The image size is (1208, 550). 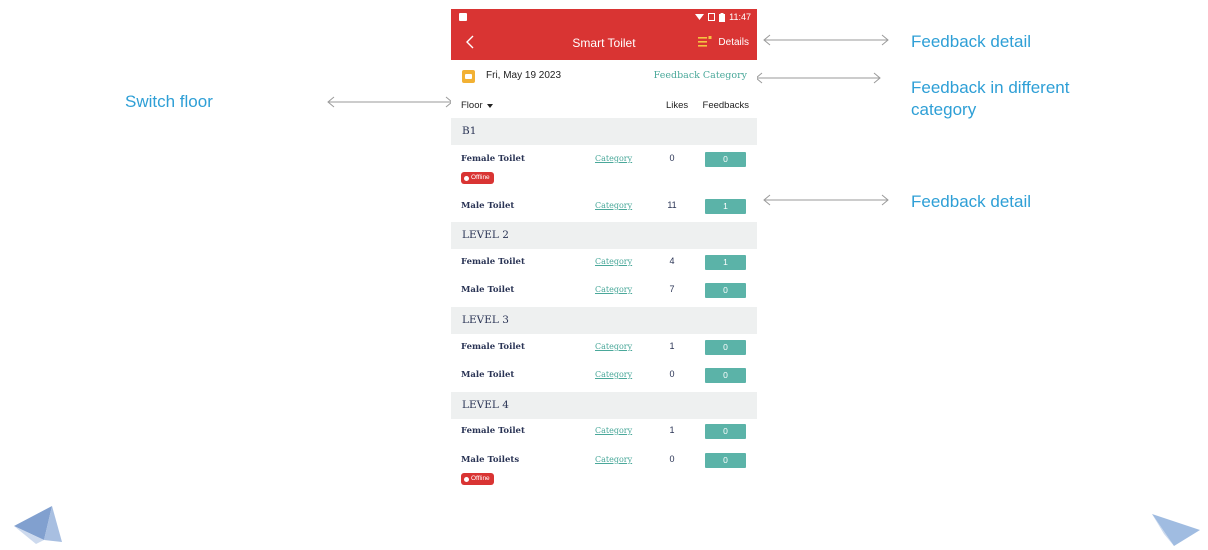 I want to click on table-row: Male Toilet Category 11 1, so click(x=604, y=209).